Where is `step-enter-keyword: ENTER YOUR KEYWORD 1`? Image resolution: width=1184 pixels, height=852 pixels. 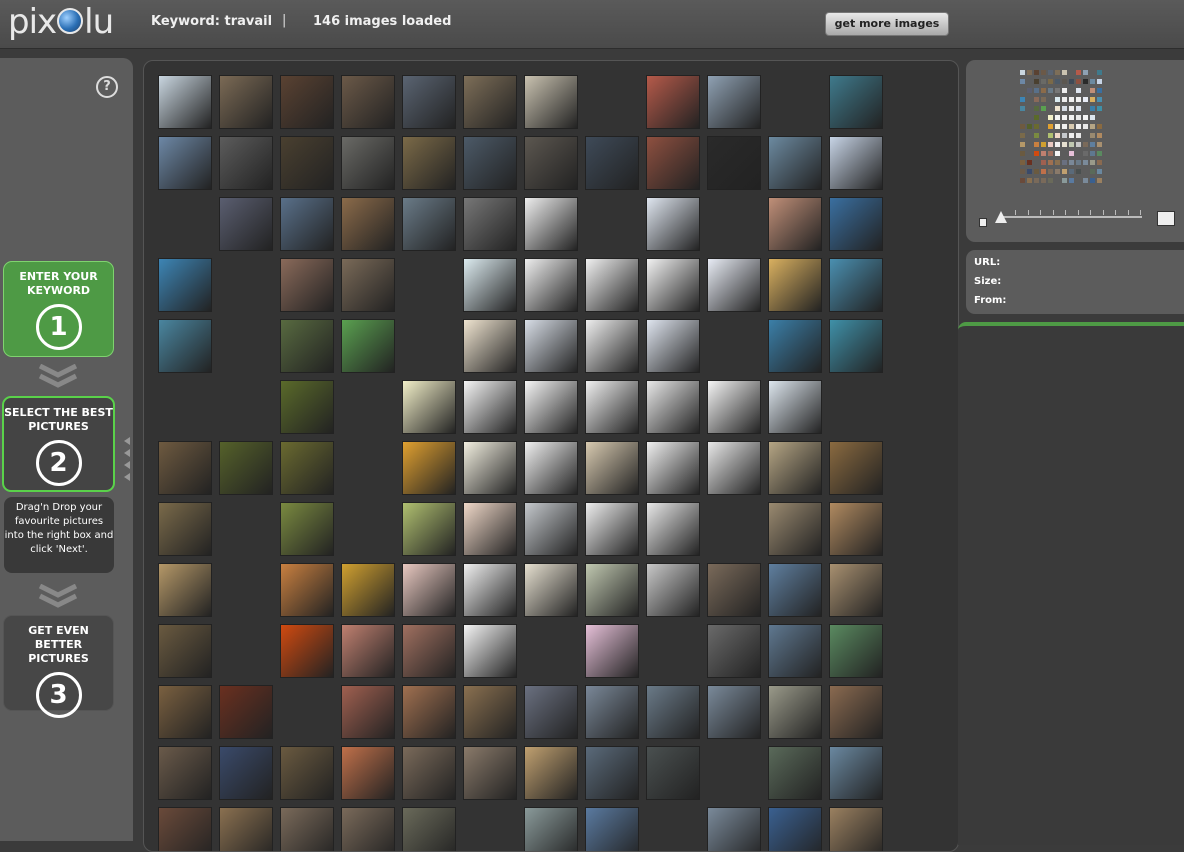
step-enter-keyword: ENTER YOUR KEYWORD 1 is located at coordinates (58, 309).